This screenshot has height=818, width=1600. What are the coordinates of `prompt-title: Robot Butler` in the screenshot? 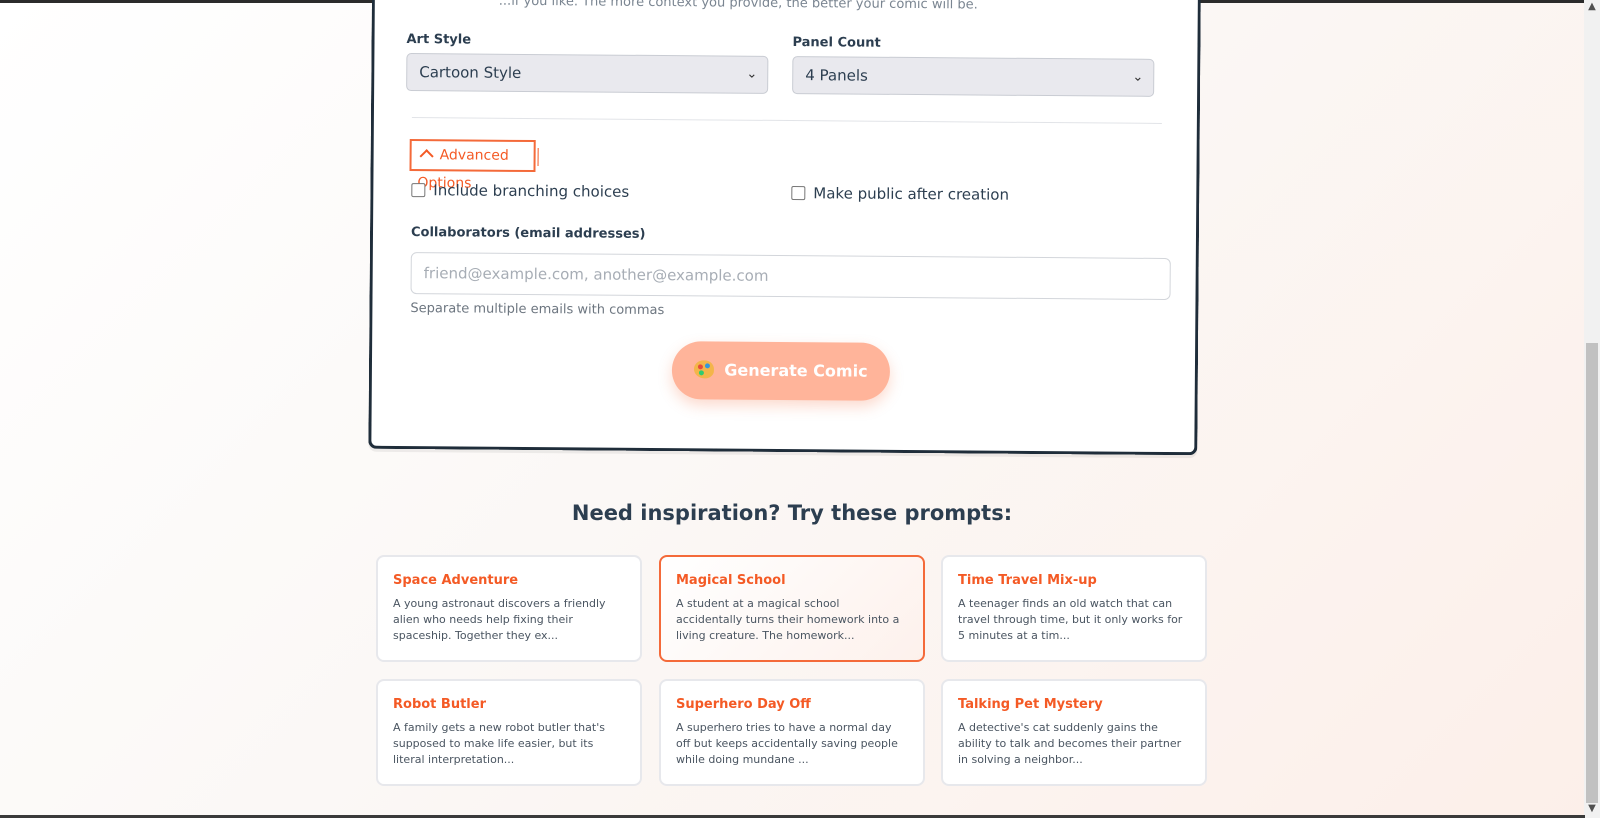 It's located at (439, 704).